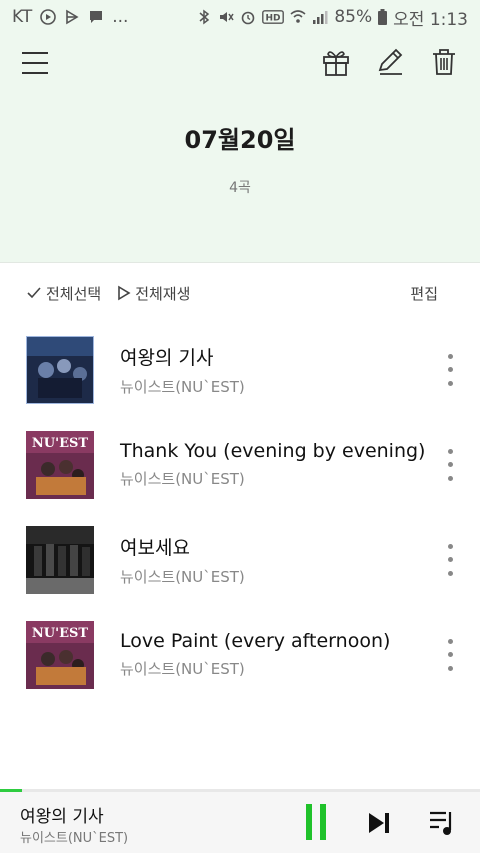 This screenshot has height=853, width=480. What do you see at coordinates (240, 790) in the screenshot?
I see `playback-progress-bar` at bounding box center [240, 790].